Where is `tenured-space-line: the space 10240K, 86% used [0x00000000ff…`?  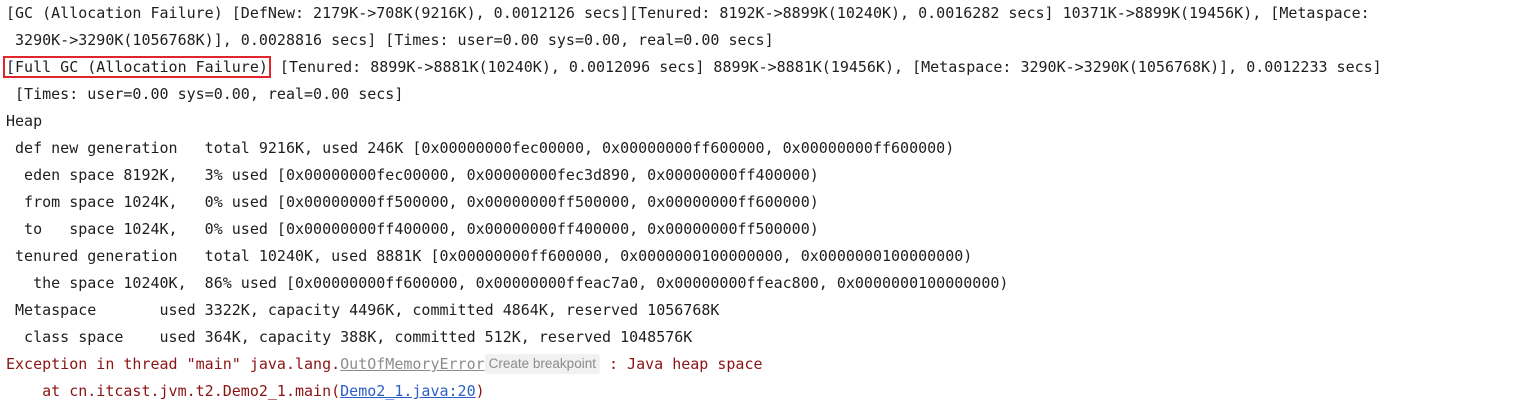 tenured-space-line: the space 10240K, 86% used [0x00000000ff… is located at coordinates (507, 283).